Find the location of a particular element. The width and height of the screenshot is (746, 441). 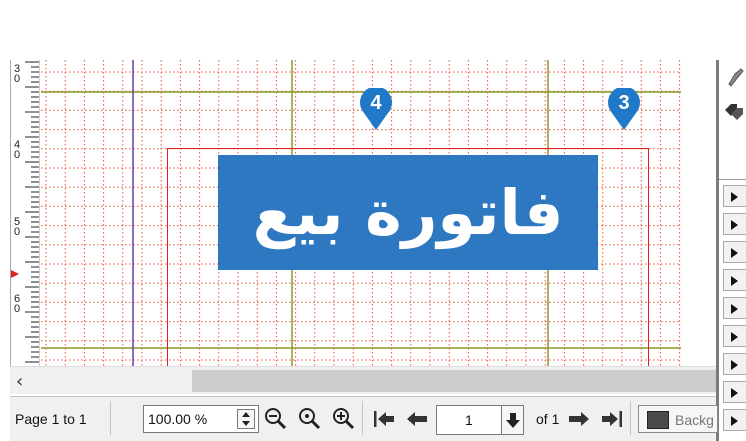

invoice-title-box: فاتورة بيع is located at coordinates (408, 212).